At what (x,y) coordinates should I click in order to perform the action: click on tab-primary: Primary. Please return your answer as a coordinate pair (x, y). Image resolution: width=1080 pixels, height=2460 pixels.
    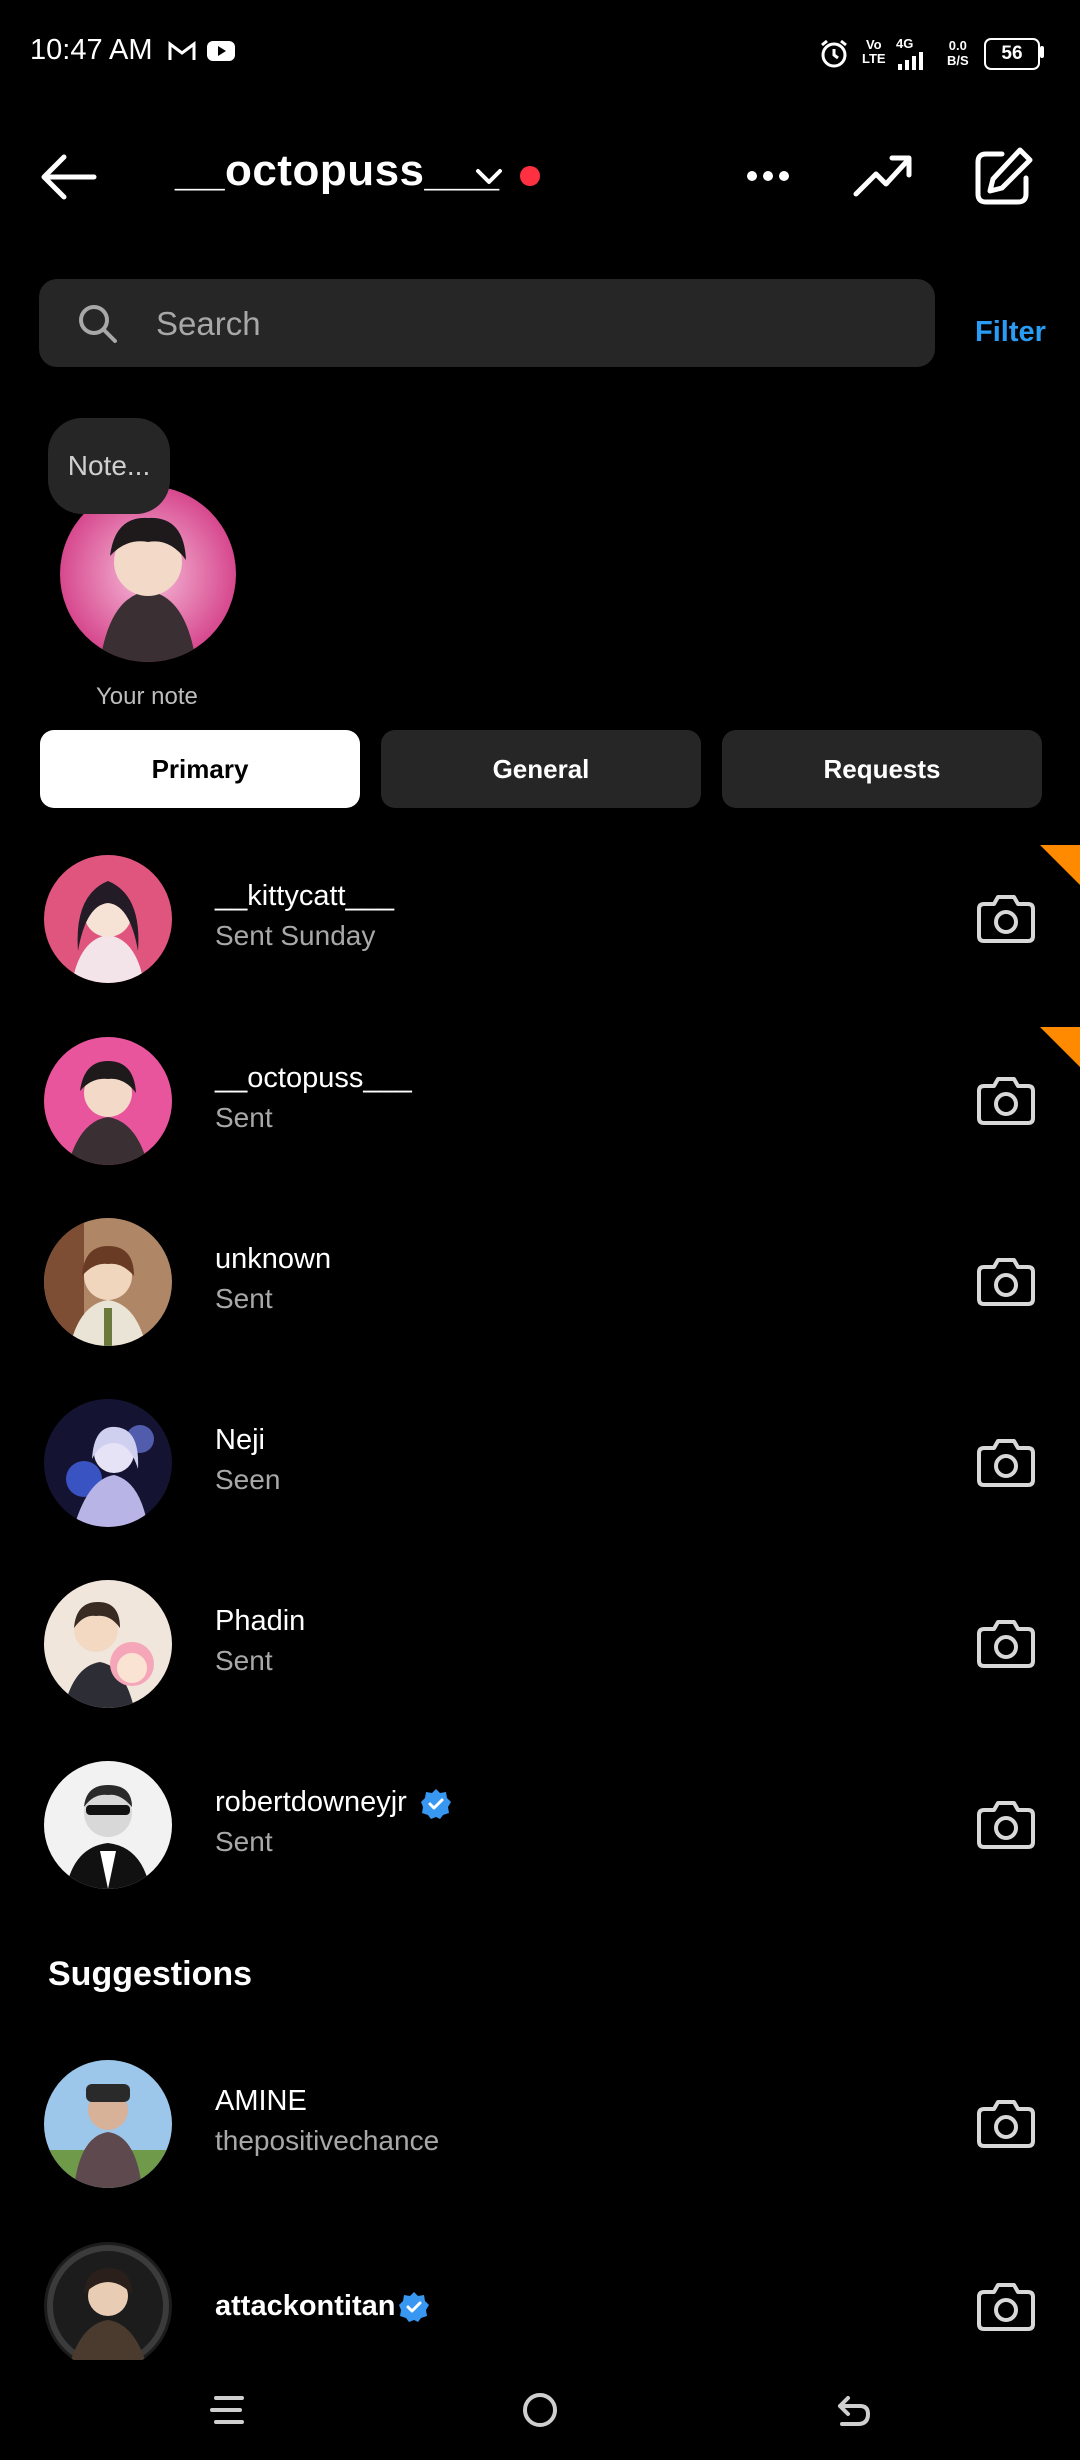
    Looking at the image, I should click on (200, 769).